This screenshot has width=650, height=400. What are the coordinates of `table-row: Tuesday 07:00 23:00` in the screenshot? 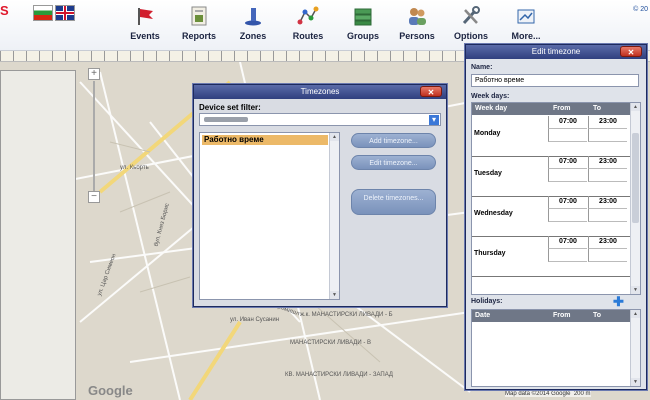 It's located at (552, 176).